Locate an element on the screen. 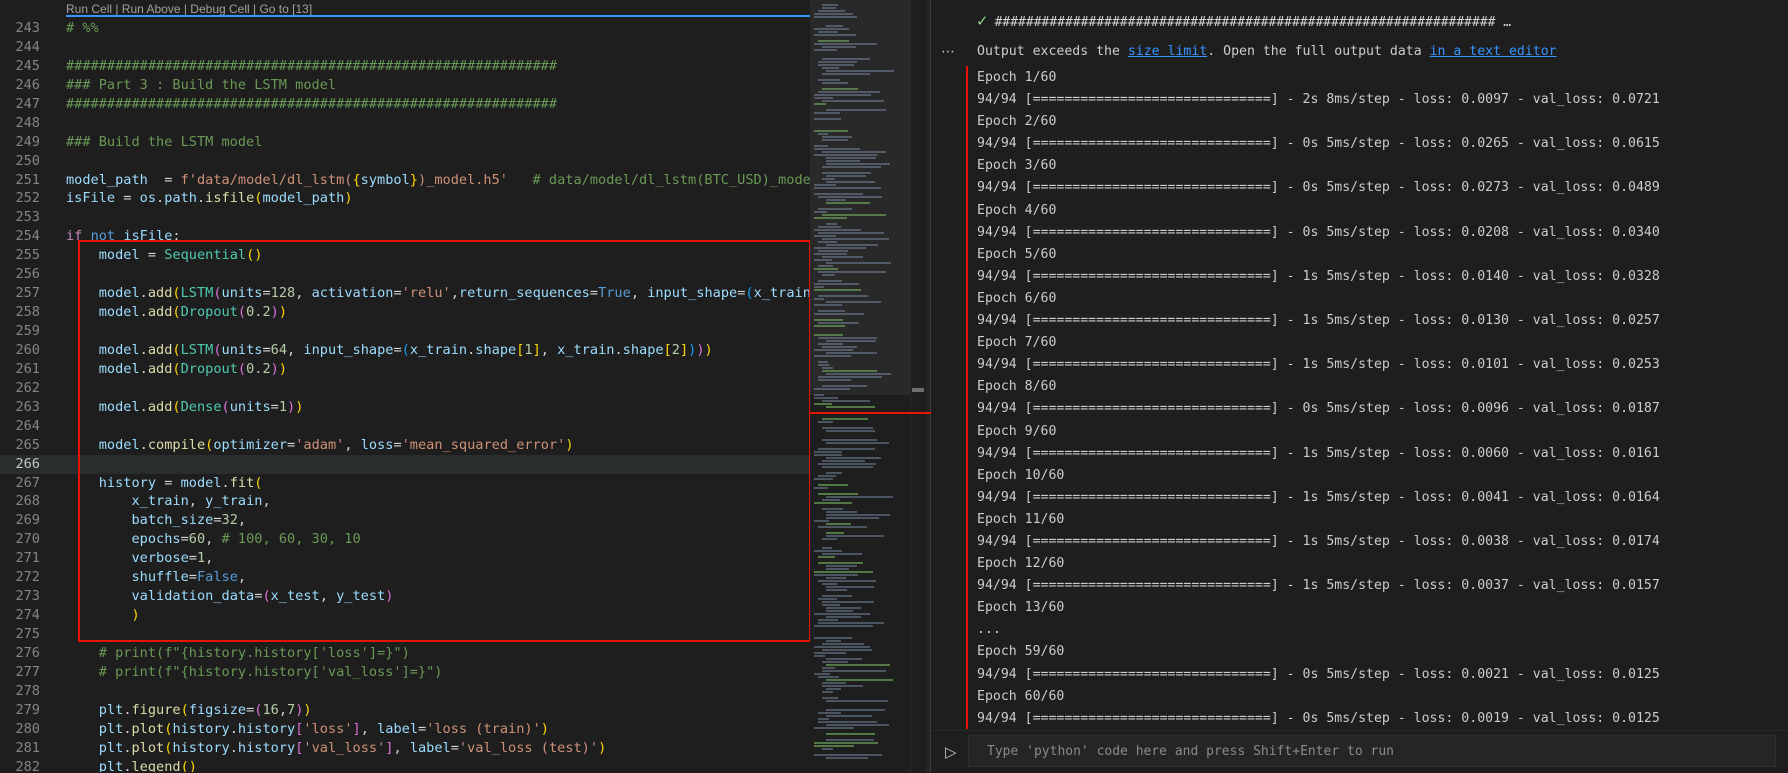  code-token: optimizer is located at coordinates (250, 444).